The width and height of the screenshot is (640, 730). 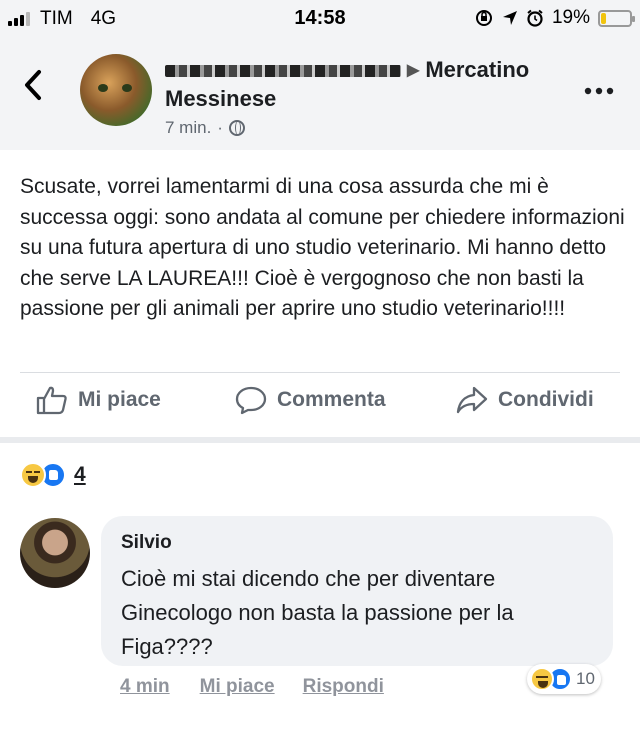 I want to click on orientation-lock-icon, so click(x=483, y=18).